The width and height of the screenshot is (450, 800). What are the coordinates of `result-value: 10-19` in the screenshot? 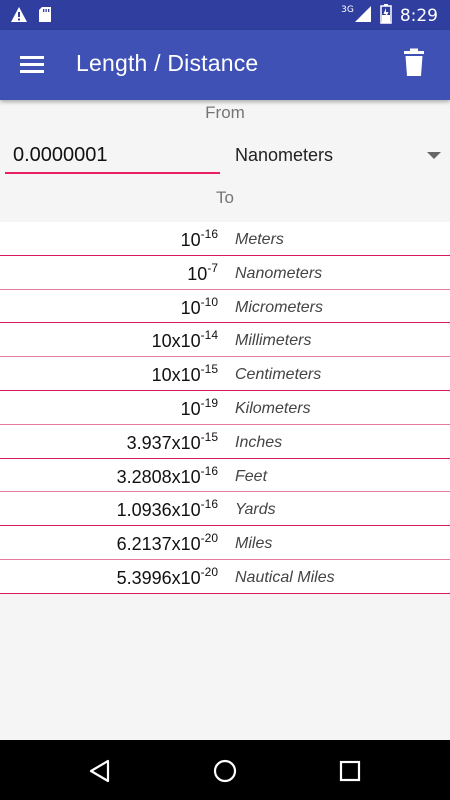 It's located at (199, 407).